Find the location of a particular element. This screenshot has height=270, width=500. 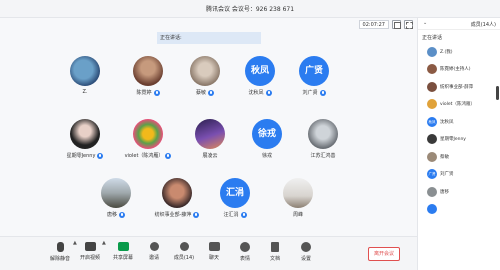

member-name: 星期零Jenny is located at coordinates (453, 140).